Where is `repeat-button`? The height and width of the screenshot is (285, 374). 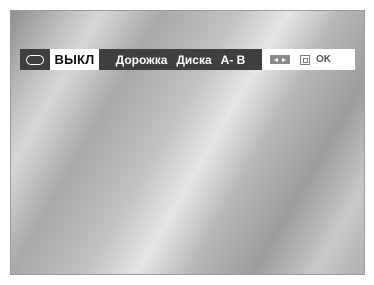
repeat-button is located at coordinates (35, 59).